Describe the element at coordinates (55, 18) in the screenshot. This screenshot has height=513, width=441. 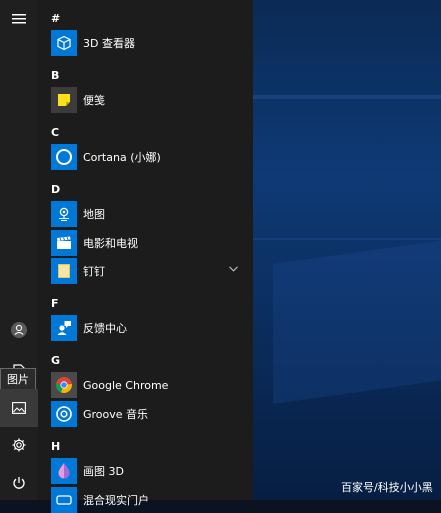
I see `section-header-hash: #` at that location.